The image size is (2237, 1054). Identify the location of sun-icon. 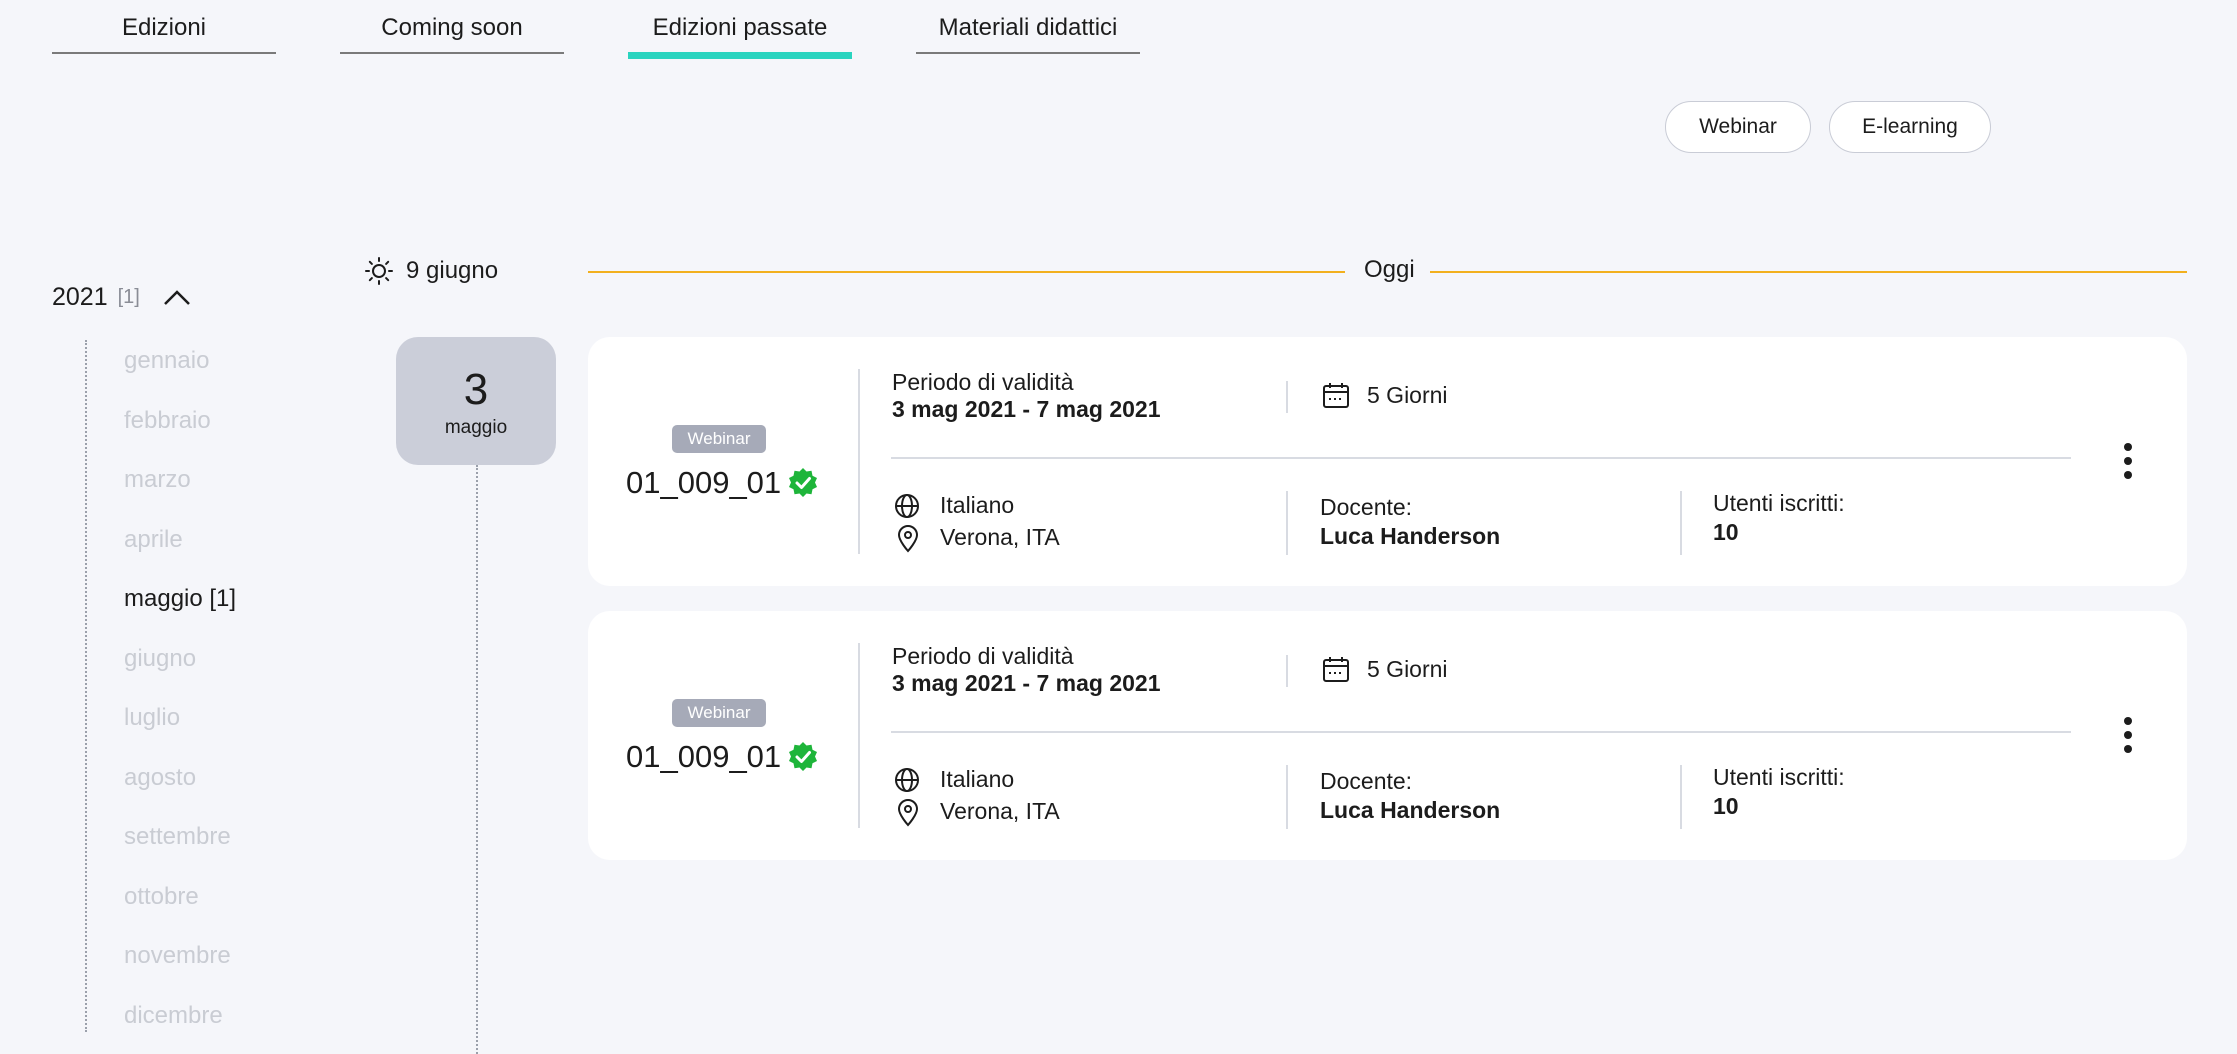
(379, 271).